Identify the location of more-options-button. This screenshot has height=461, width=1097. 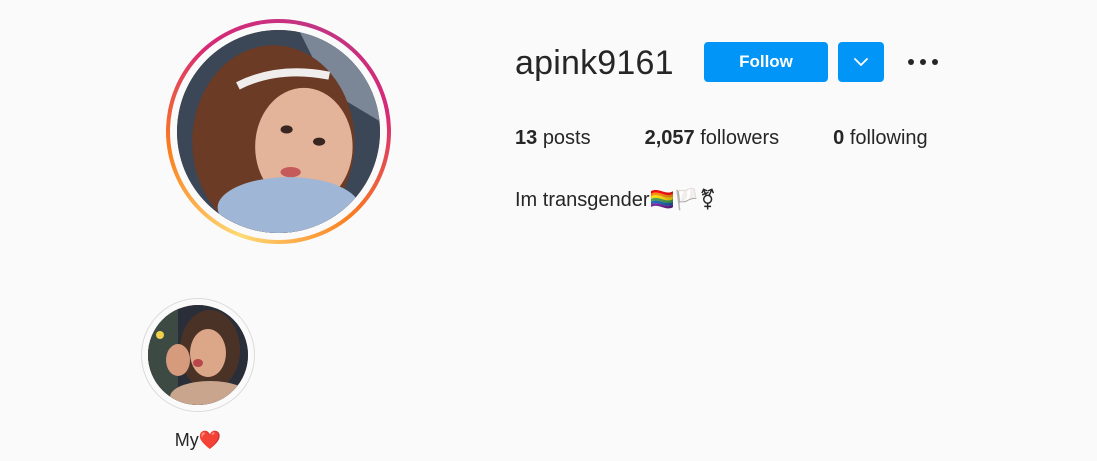
(923, 62).